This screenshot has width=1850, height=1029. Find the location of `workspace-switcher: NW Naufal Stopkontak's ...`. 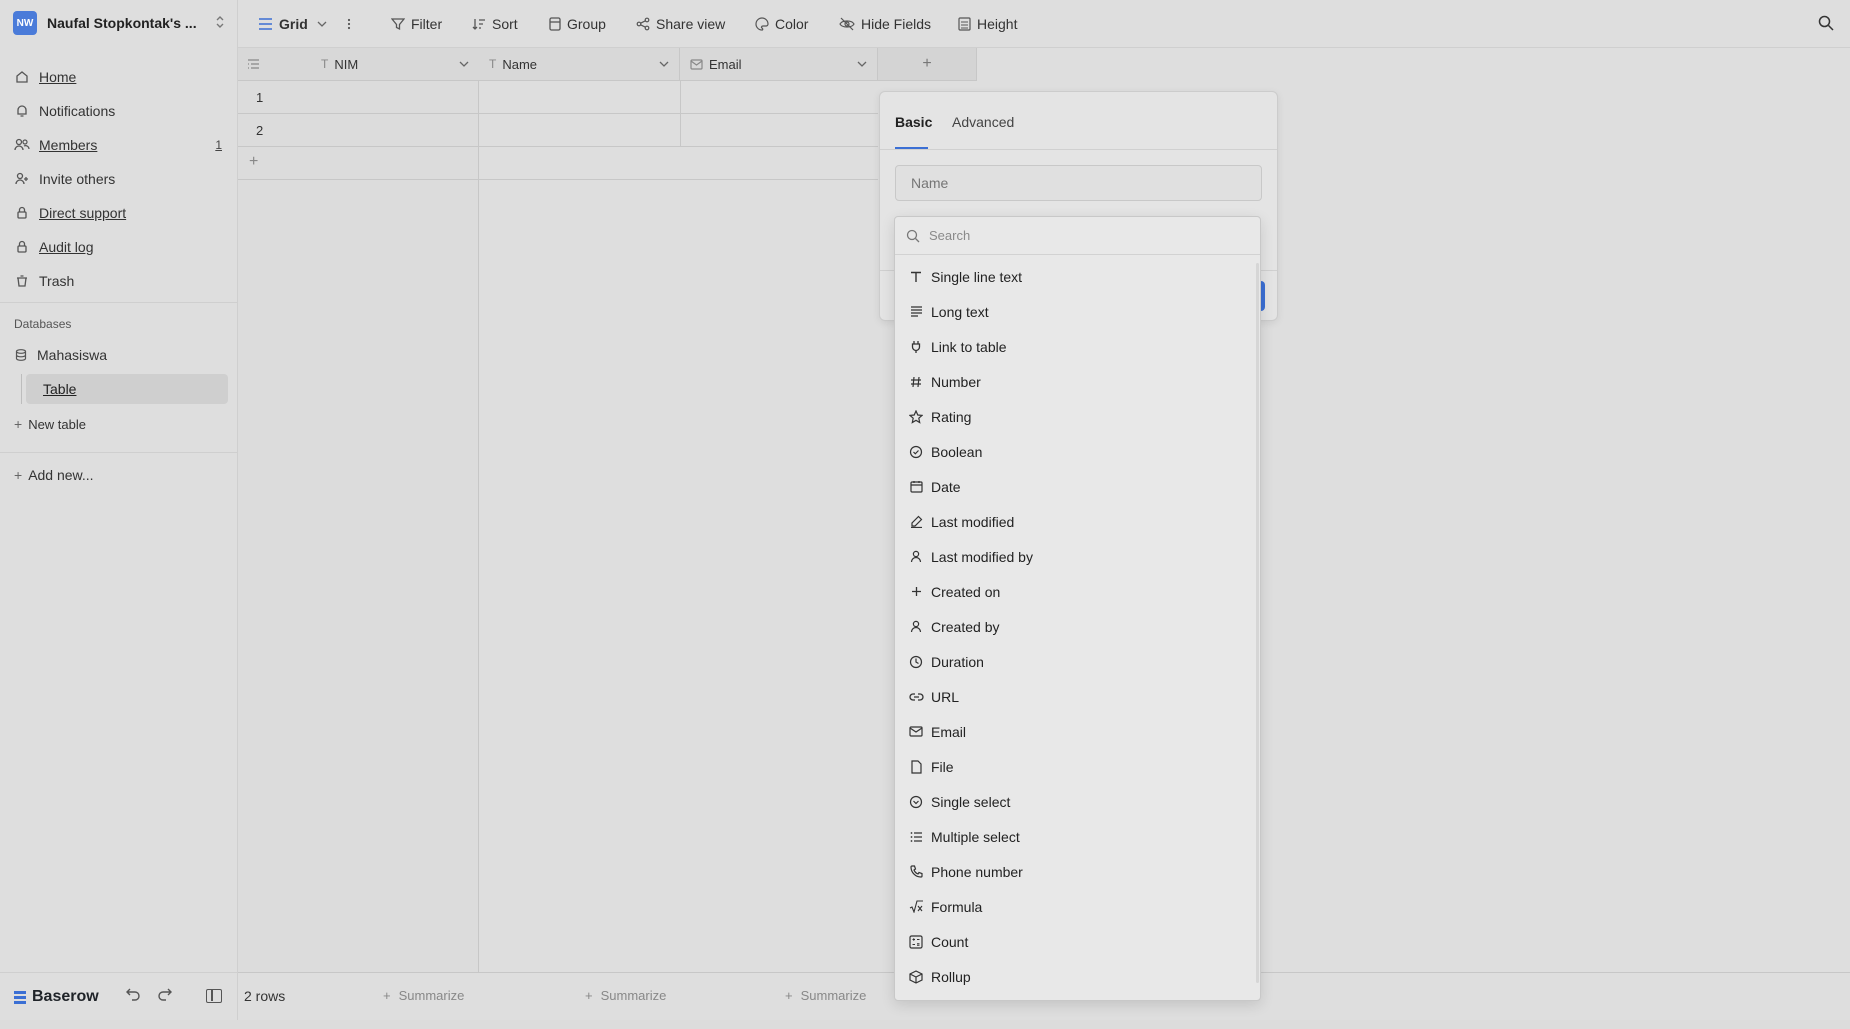

workspace-switcher: NW Naufal Stopkontak's ... is located at coordinates (119, 23).